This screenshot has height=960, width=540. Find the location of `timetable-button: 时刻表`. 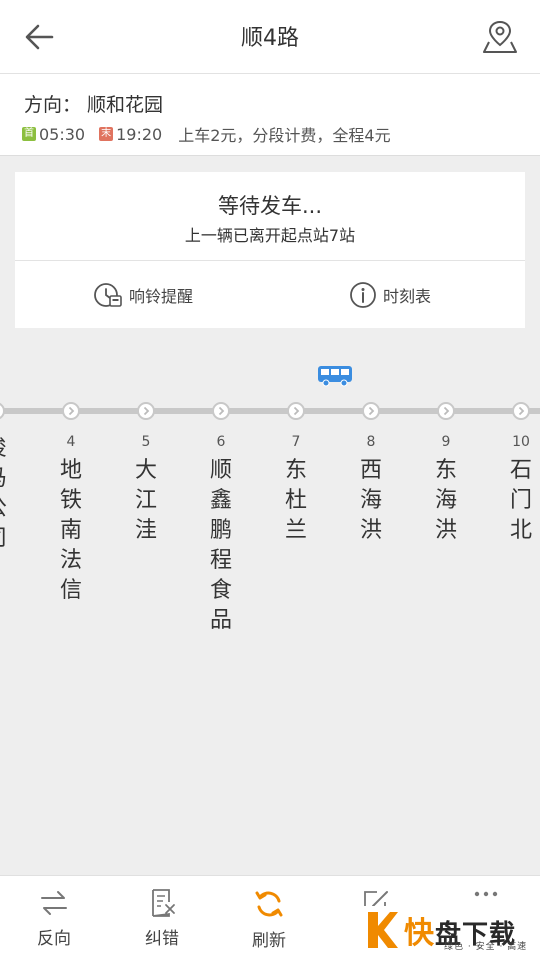

timetable-button: 时刻表 is located at coordinates (390, 295).